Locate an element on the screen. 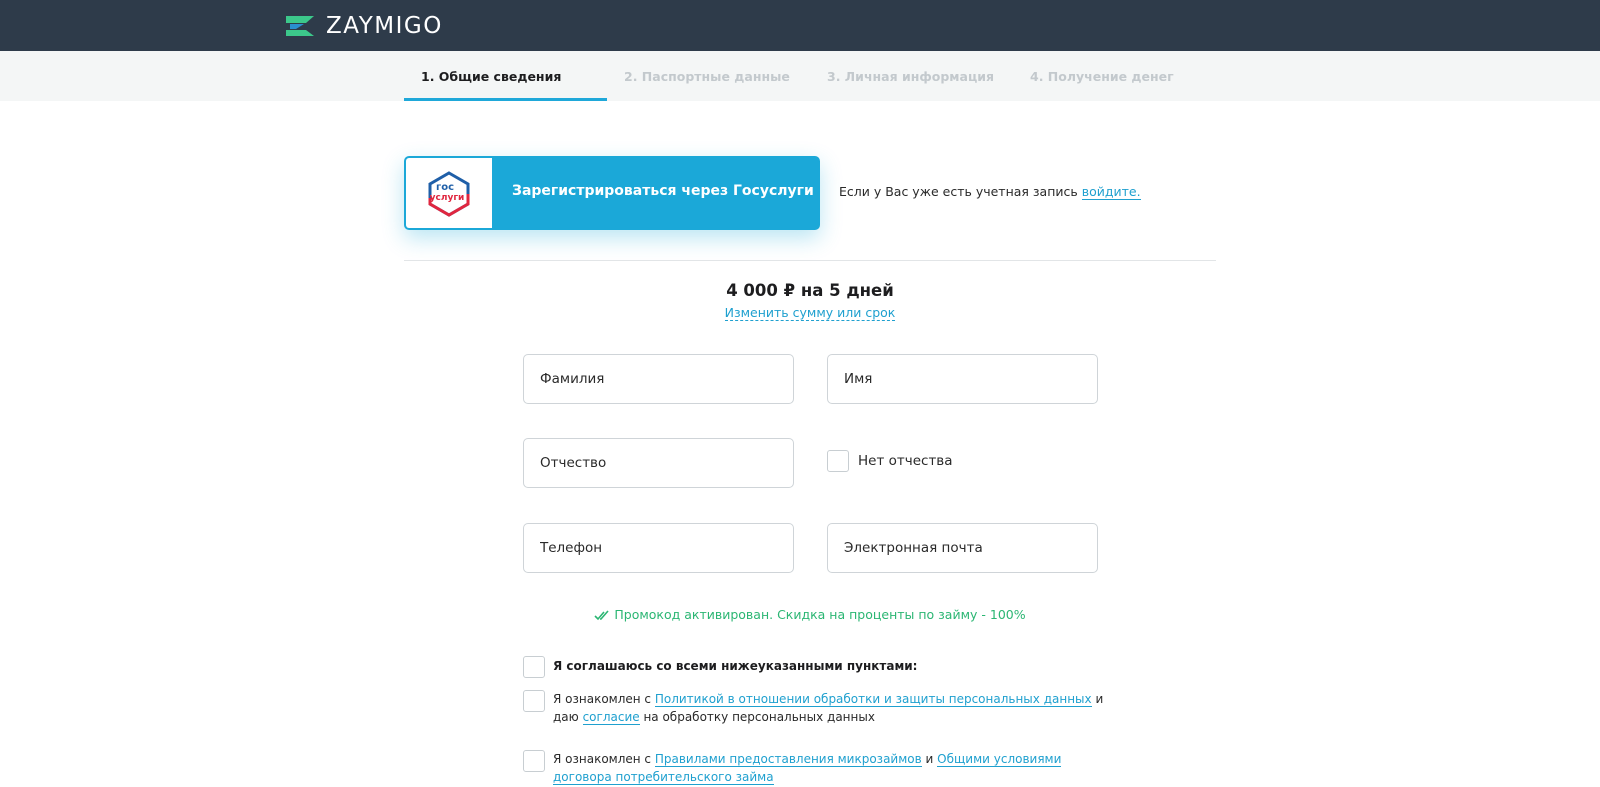  email-input is located at coordinates (962, 548).